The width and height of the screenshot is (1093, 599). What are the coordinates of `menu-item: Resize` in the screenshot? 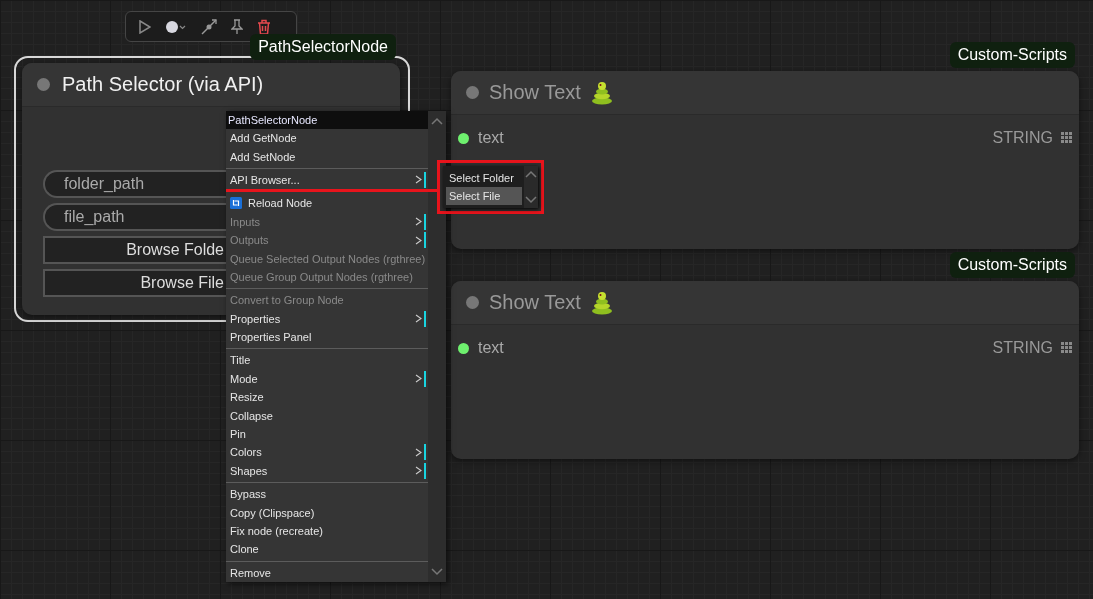 It's located at (327, 397).